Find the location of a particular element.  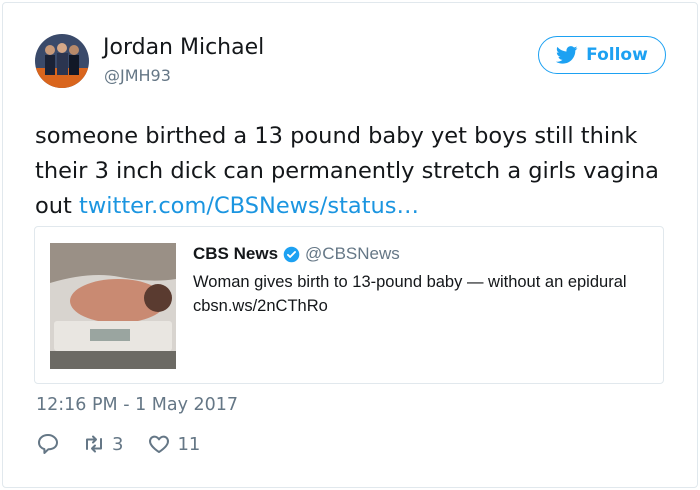

verified-badge-icon is located at coordinates (291, 254).